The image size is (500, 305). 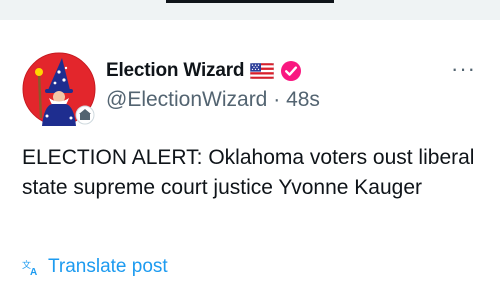 I want to click on translate-post-link: 文 A Translate post, so click(x=95, y=267).